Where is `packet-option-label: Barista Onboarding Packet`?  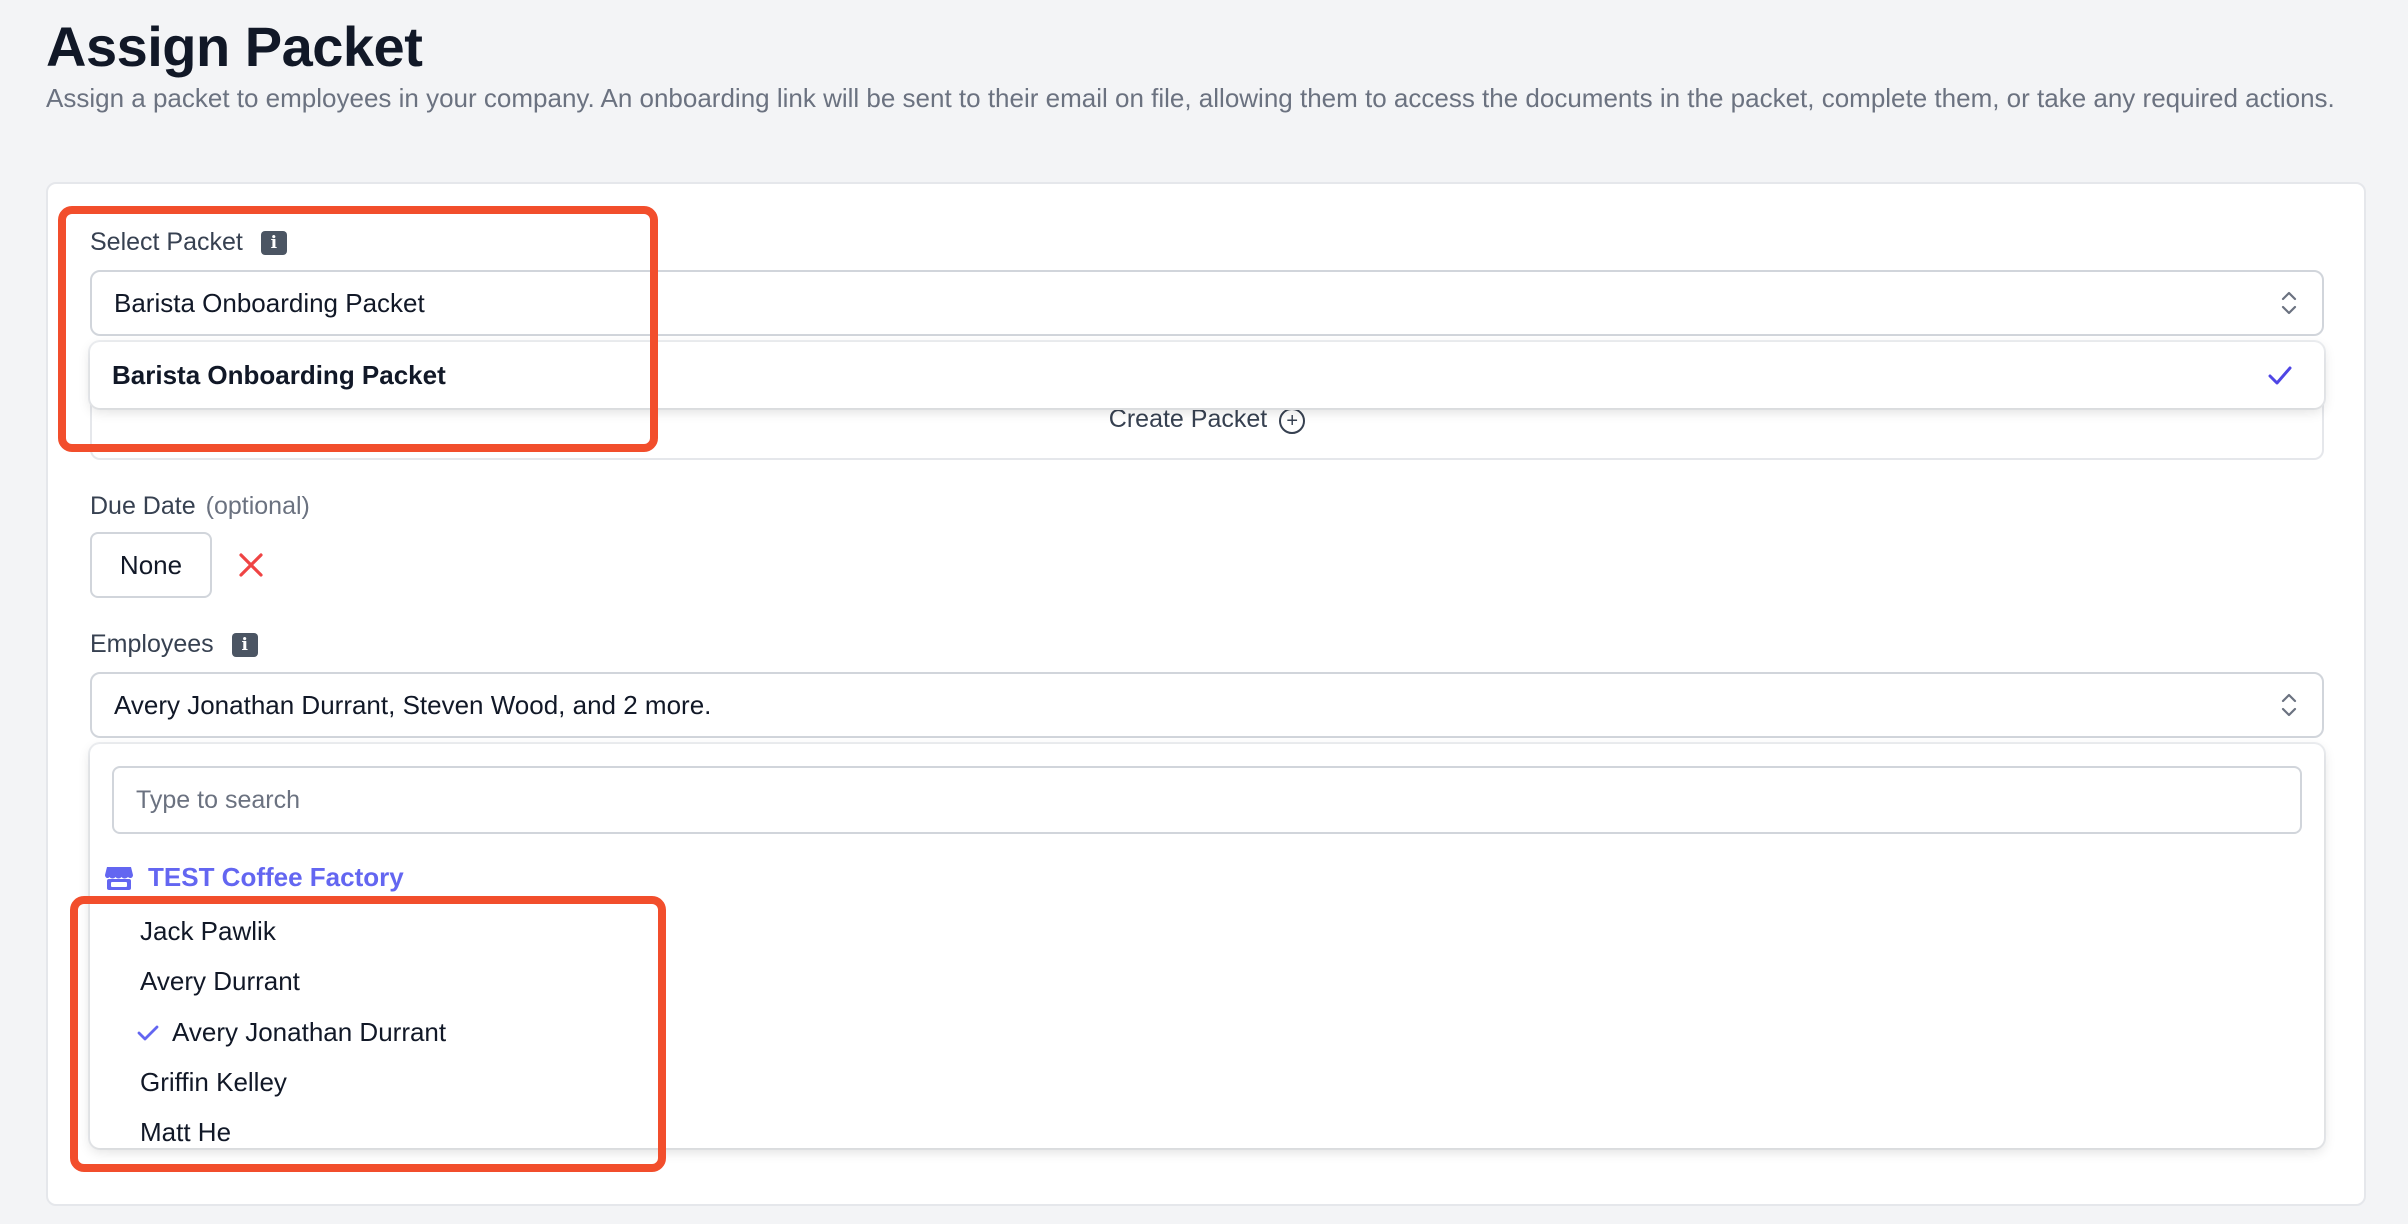 packet-option-label: Barista Onboarding Packet is located at coordinates (279, 374).